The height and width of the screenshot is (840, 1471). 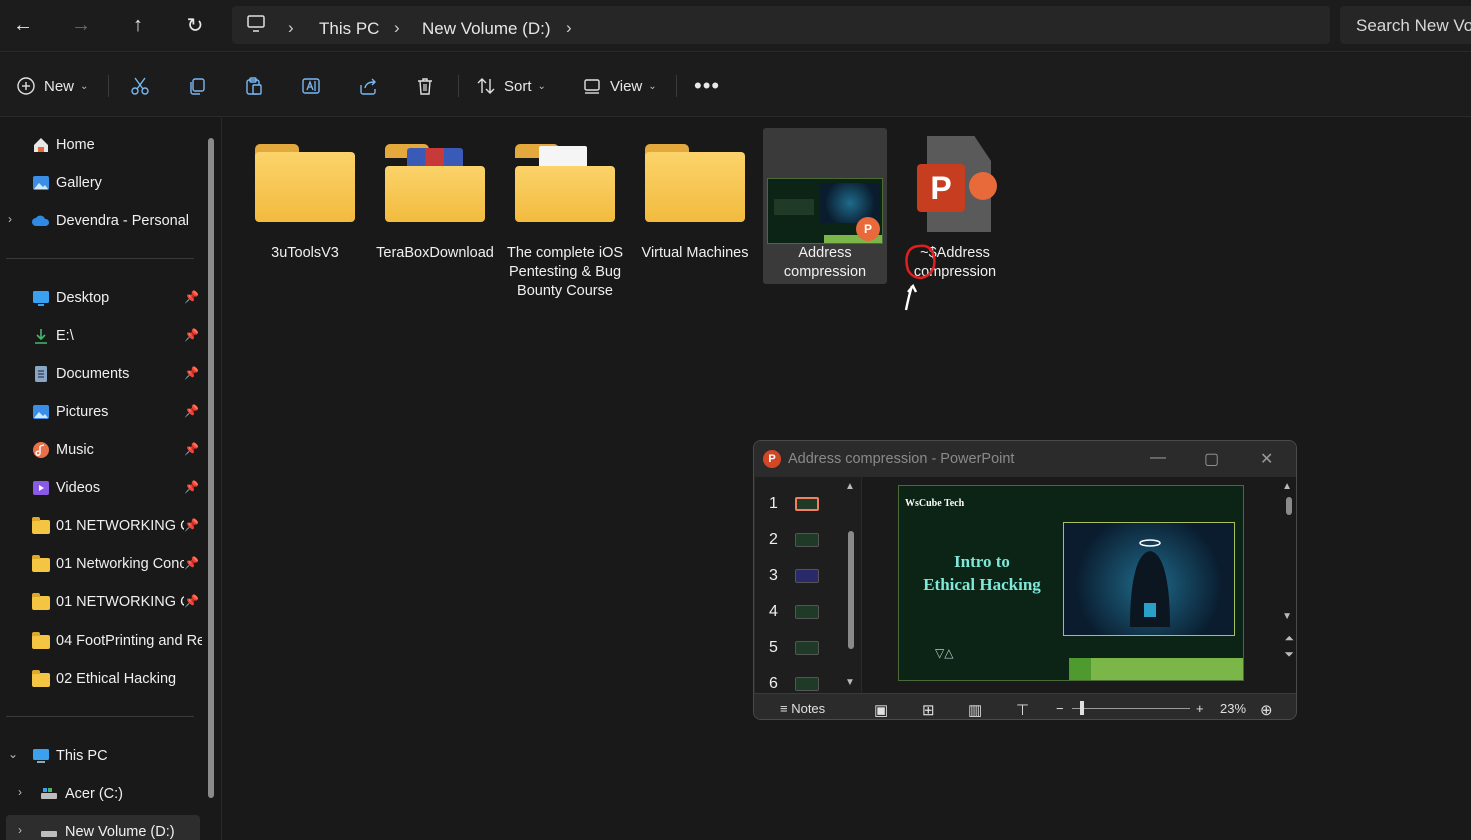 I want to click on paste-button, so click(x=254, y=86).